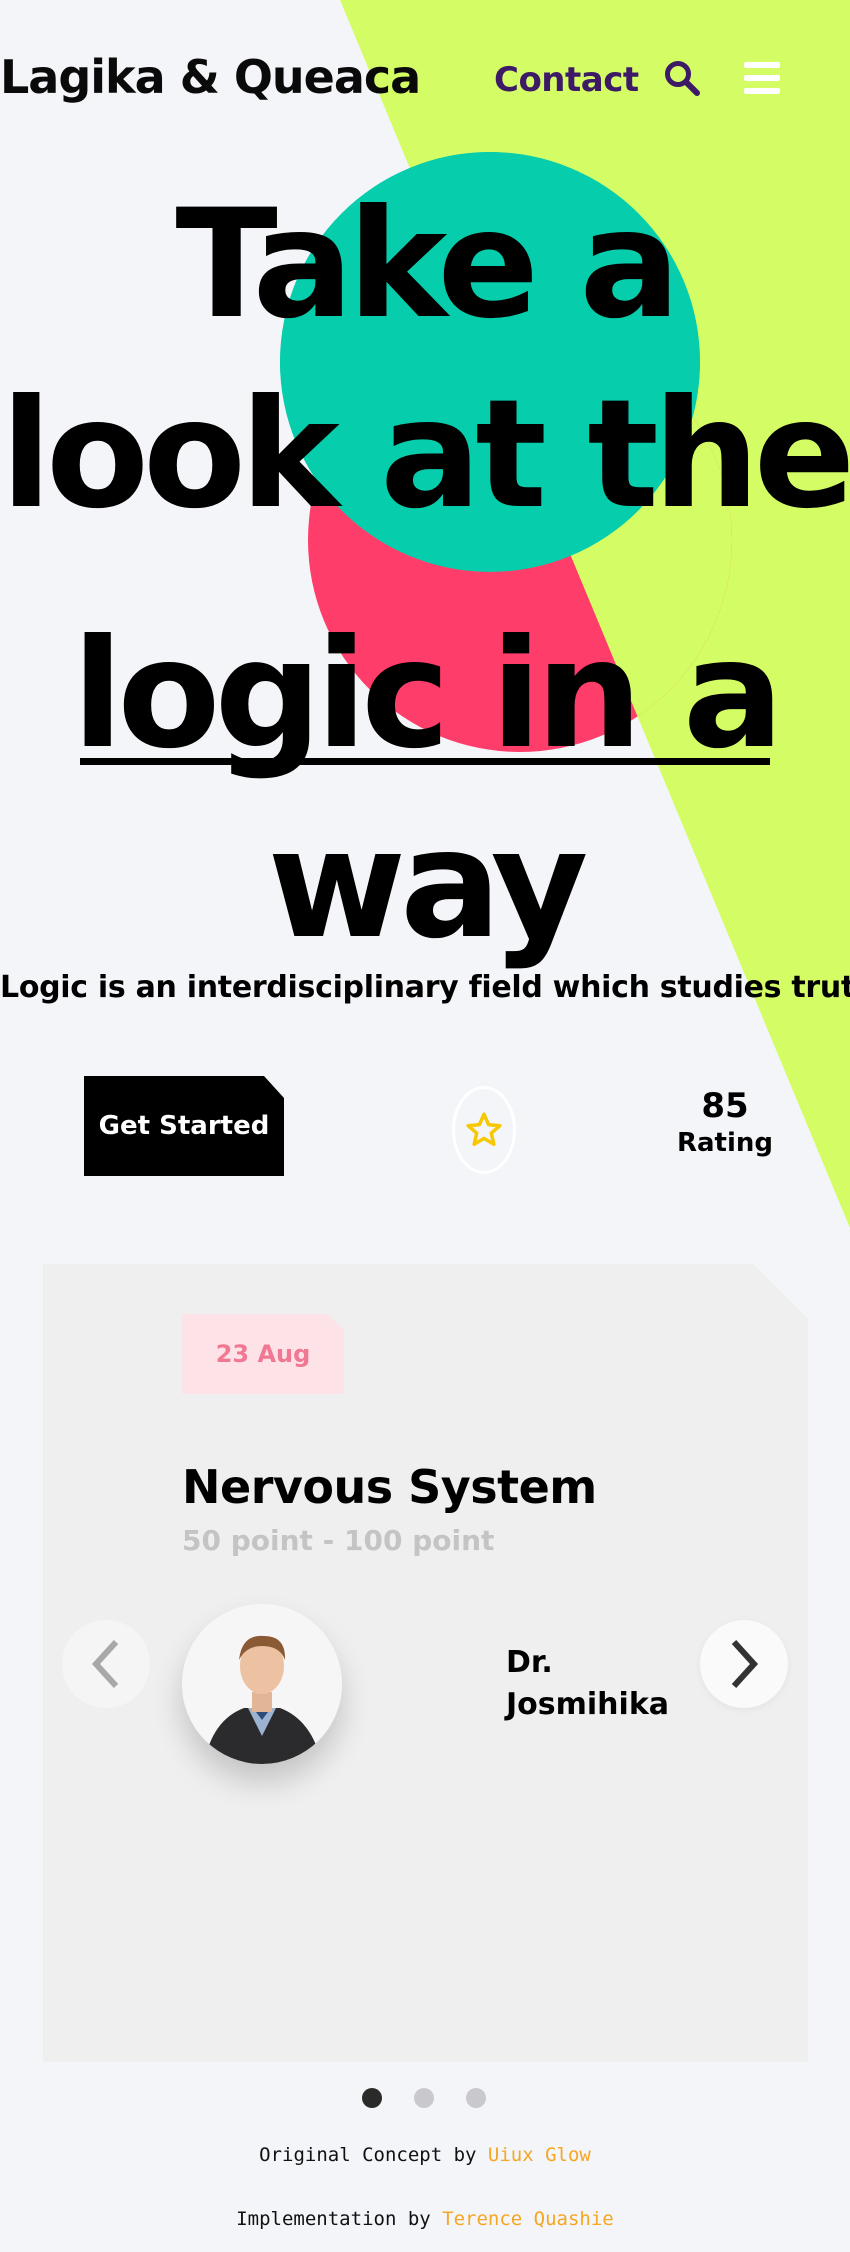 The width and height of the screenshot is (850, 2252). I want to click on rating-label: Rating, so click(725, 1143).